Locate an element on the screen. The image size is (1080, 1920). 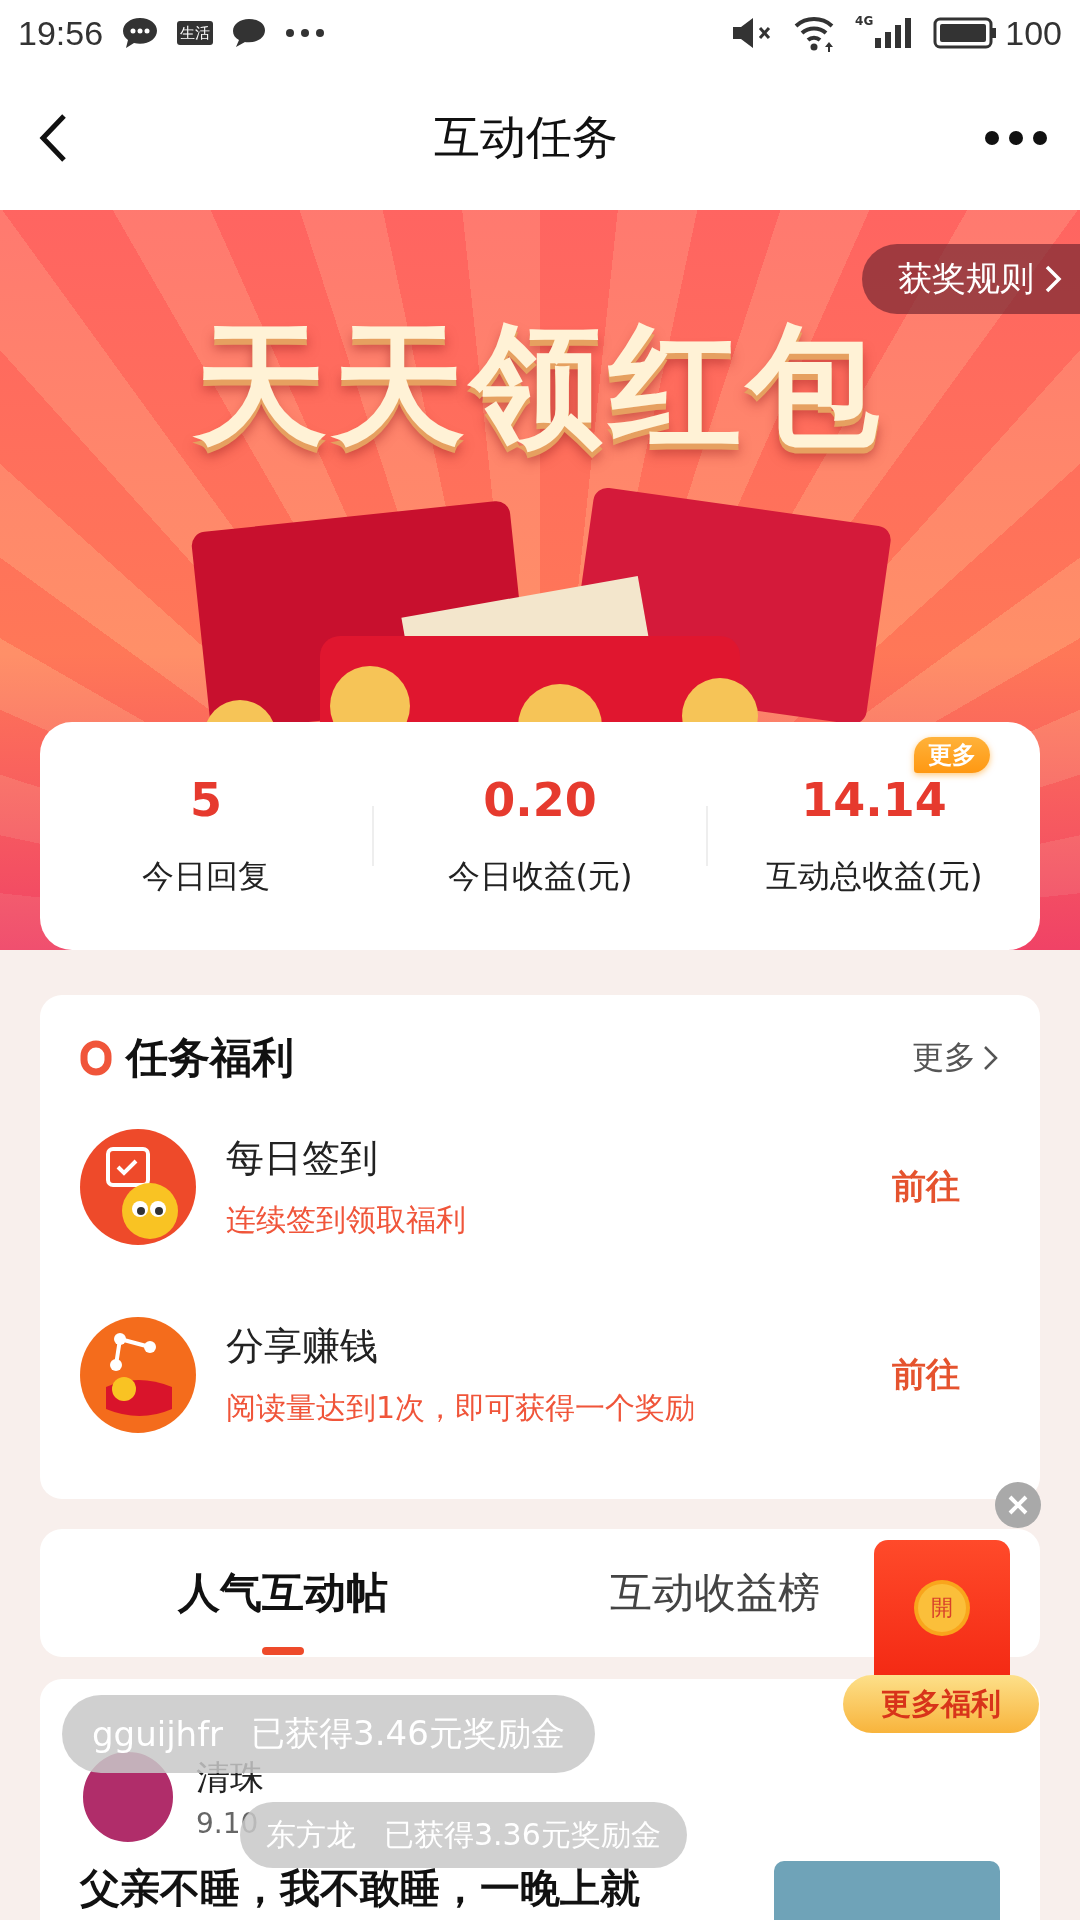
status-time: 19:56 is located at coordinates (61, 33).